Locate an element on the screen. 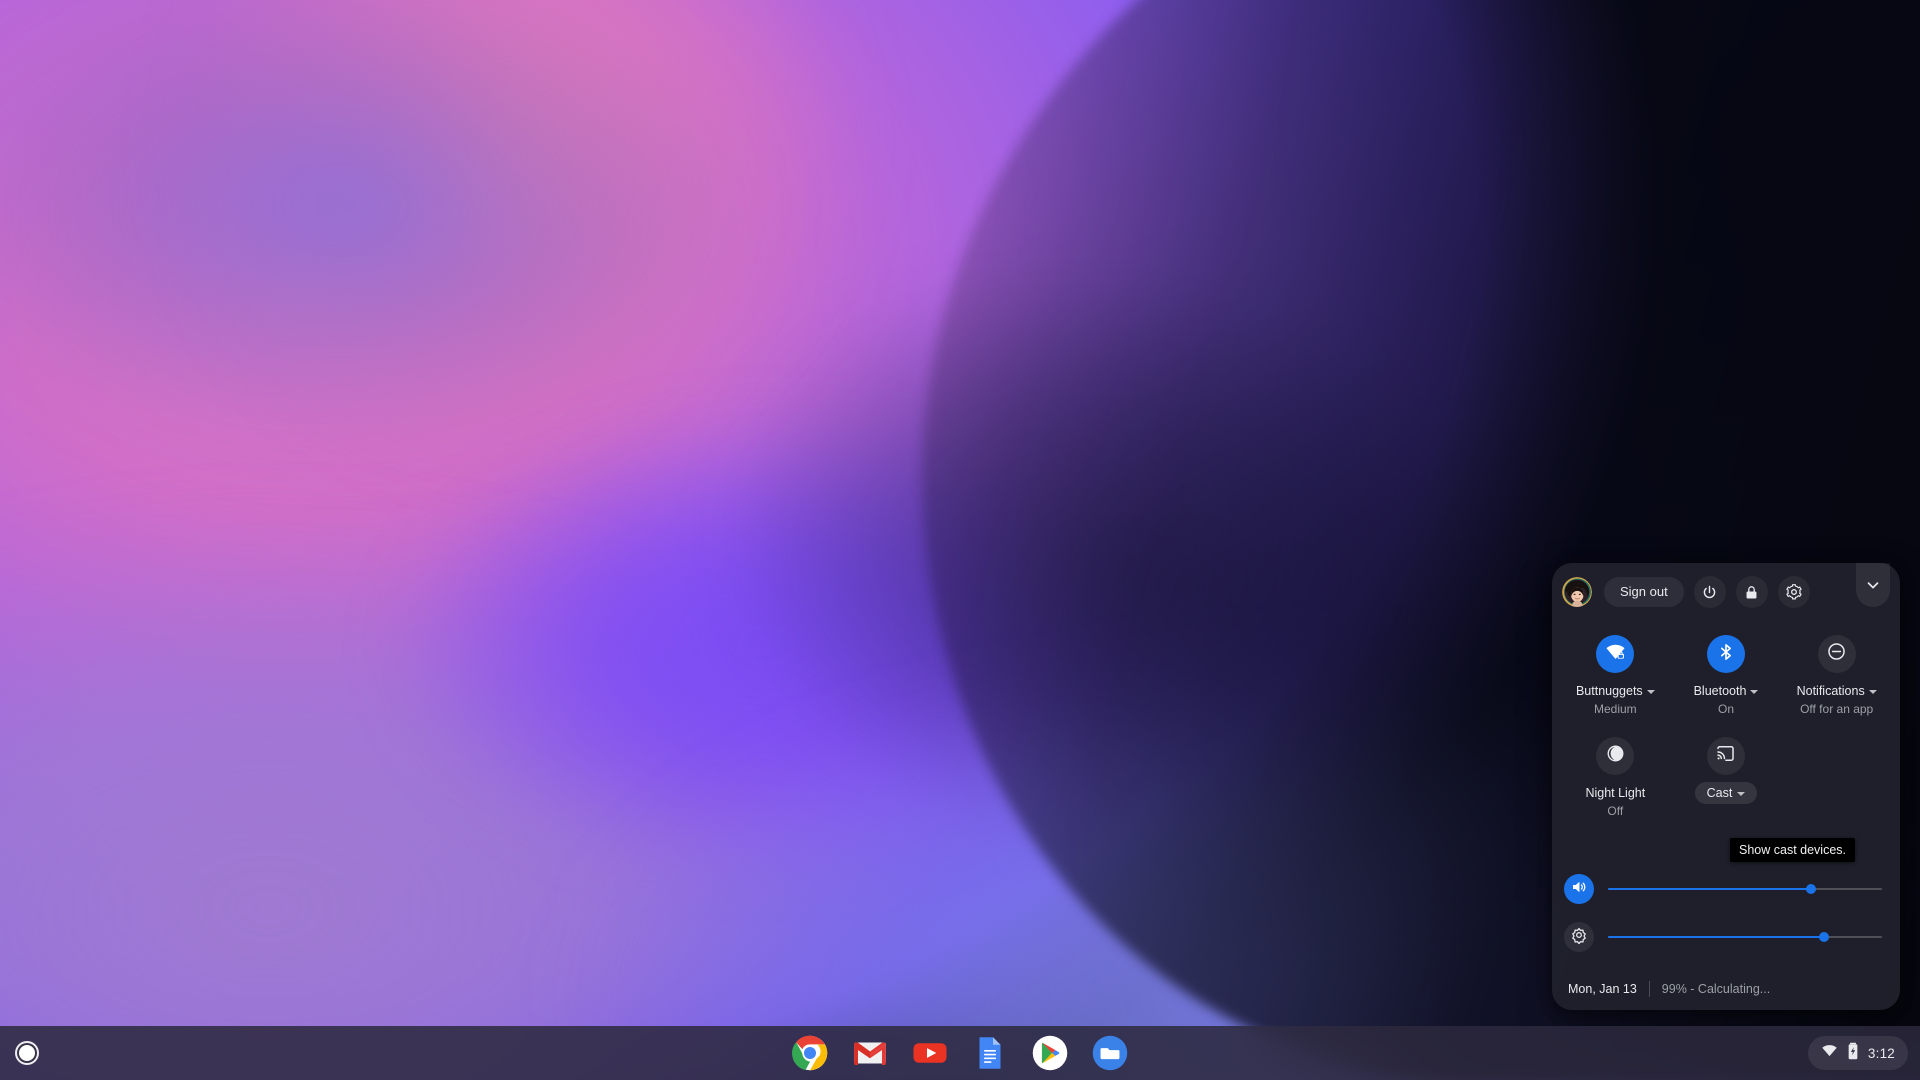  shelf-app-list is located at coordinates (960, 1053).